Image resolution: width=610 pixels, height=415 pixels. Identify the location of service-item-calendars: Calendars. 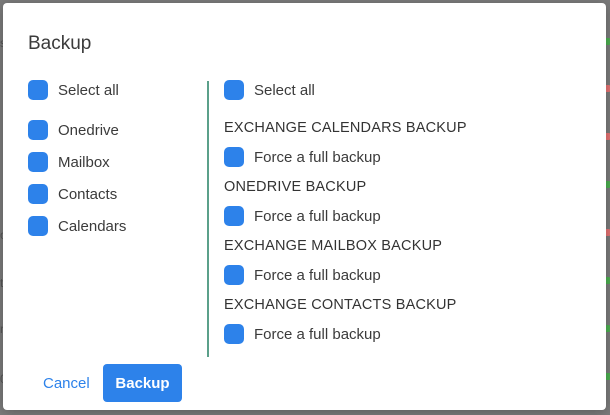
(77, 226).